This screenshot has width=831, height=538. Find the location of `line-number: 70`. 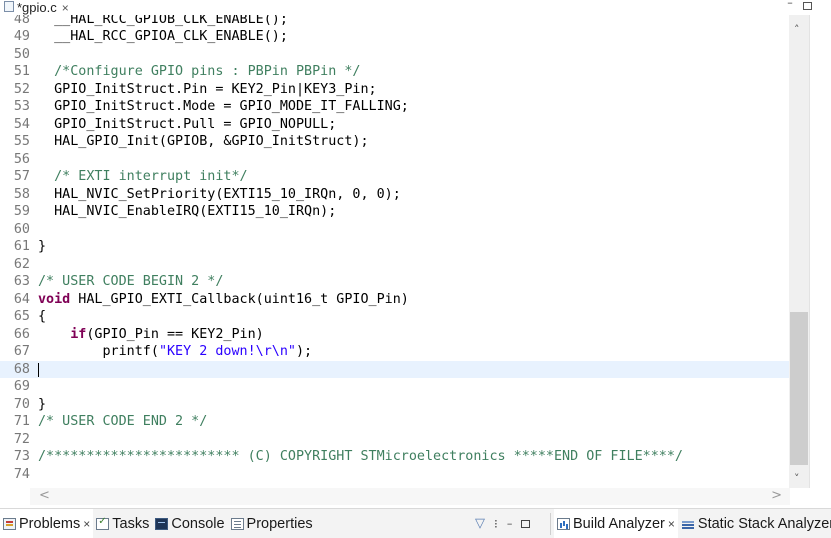

line-number: 70 is located at coordinates (21, 404).